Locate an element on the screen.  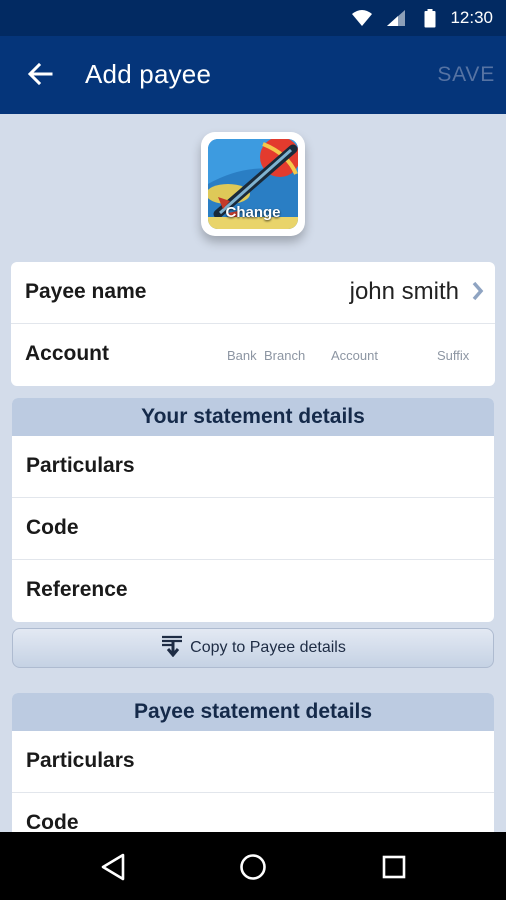
battery-icon is located at coordinates (430, 21).